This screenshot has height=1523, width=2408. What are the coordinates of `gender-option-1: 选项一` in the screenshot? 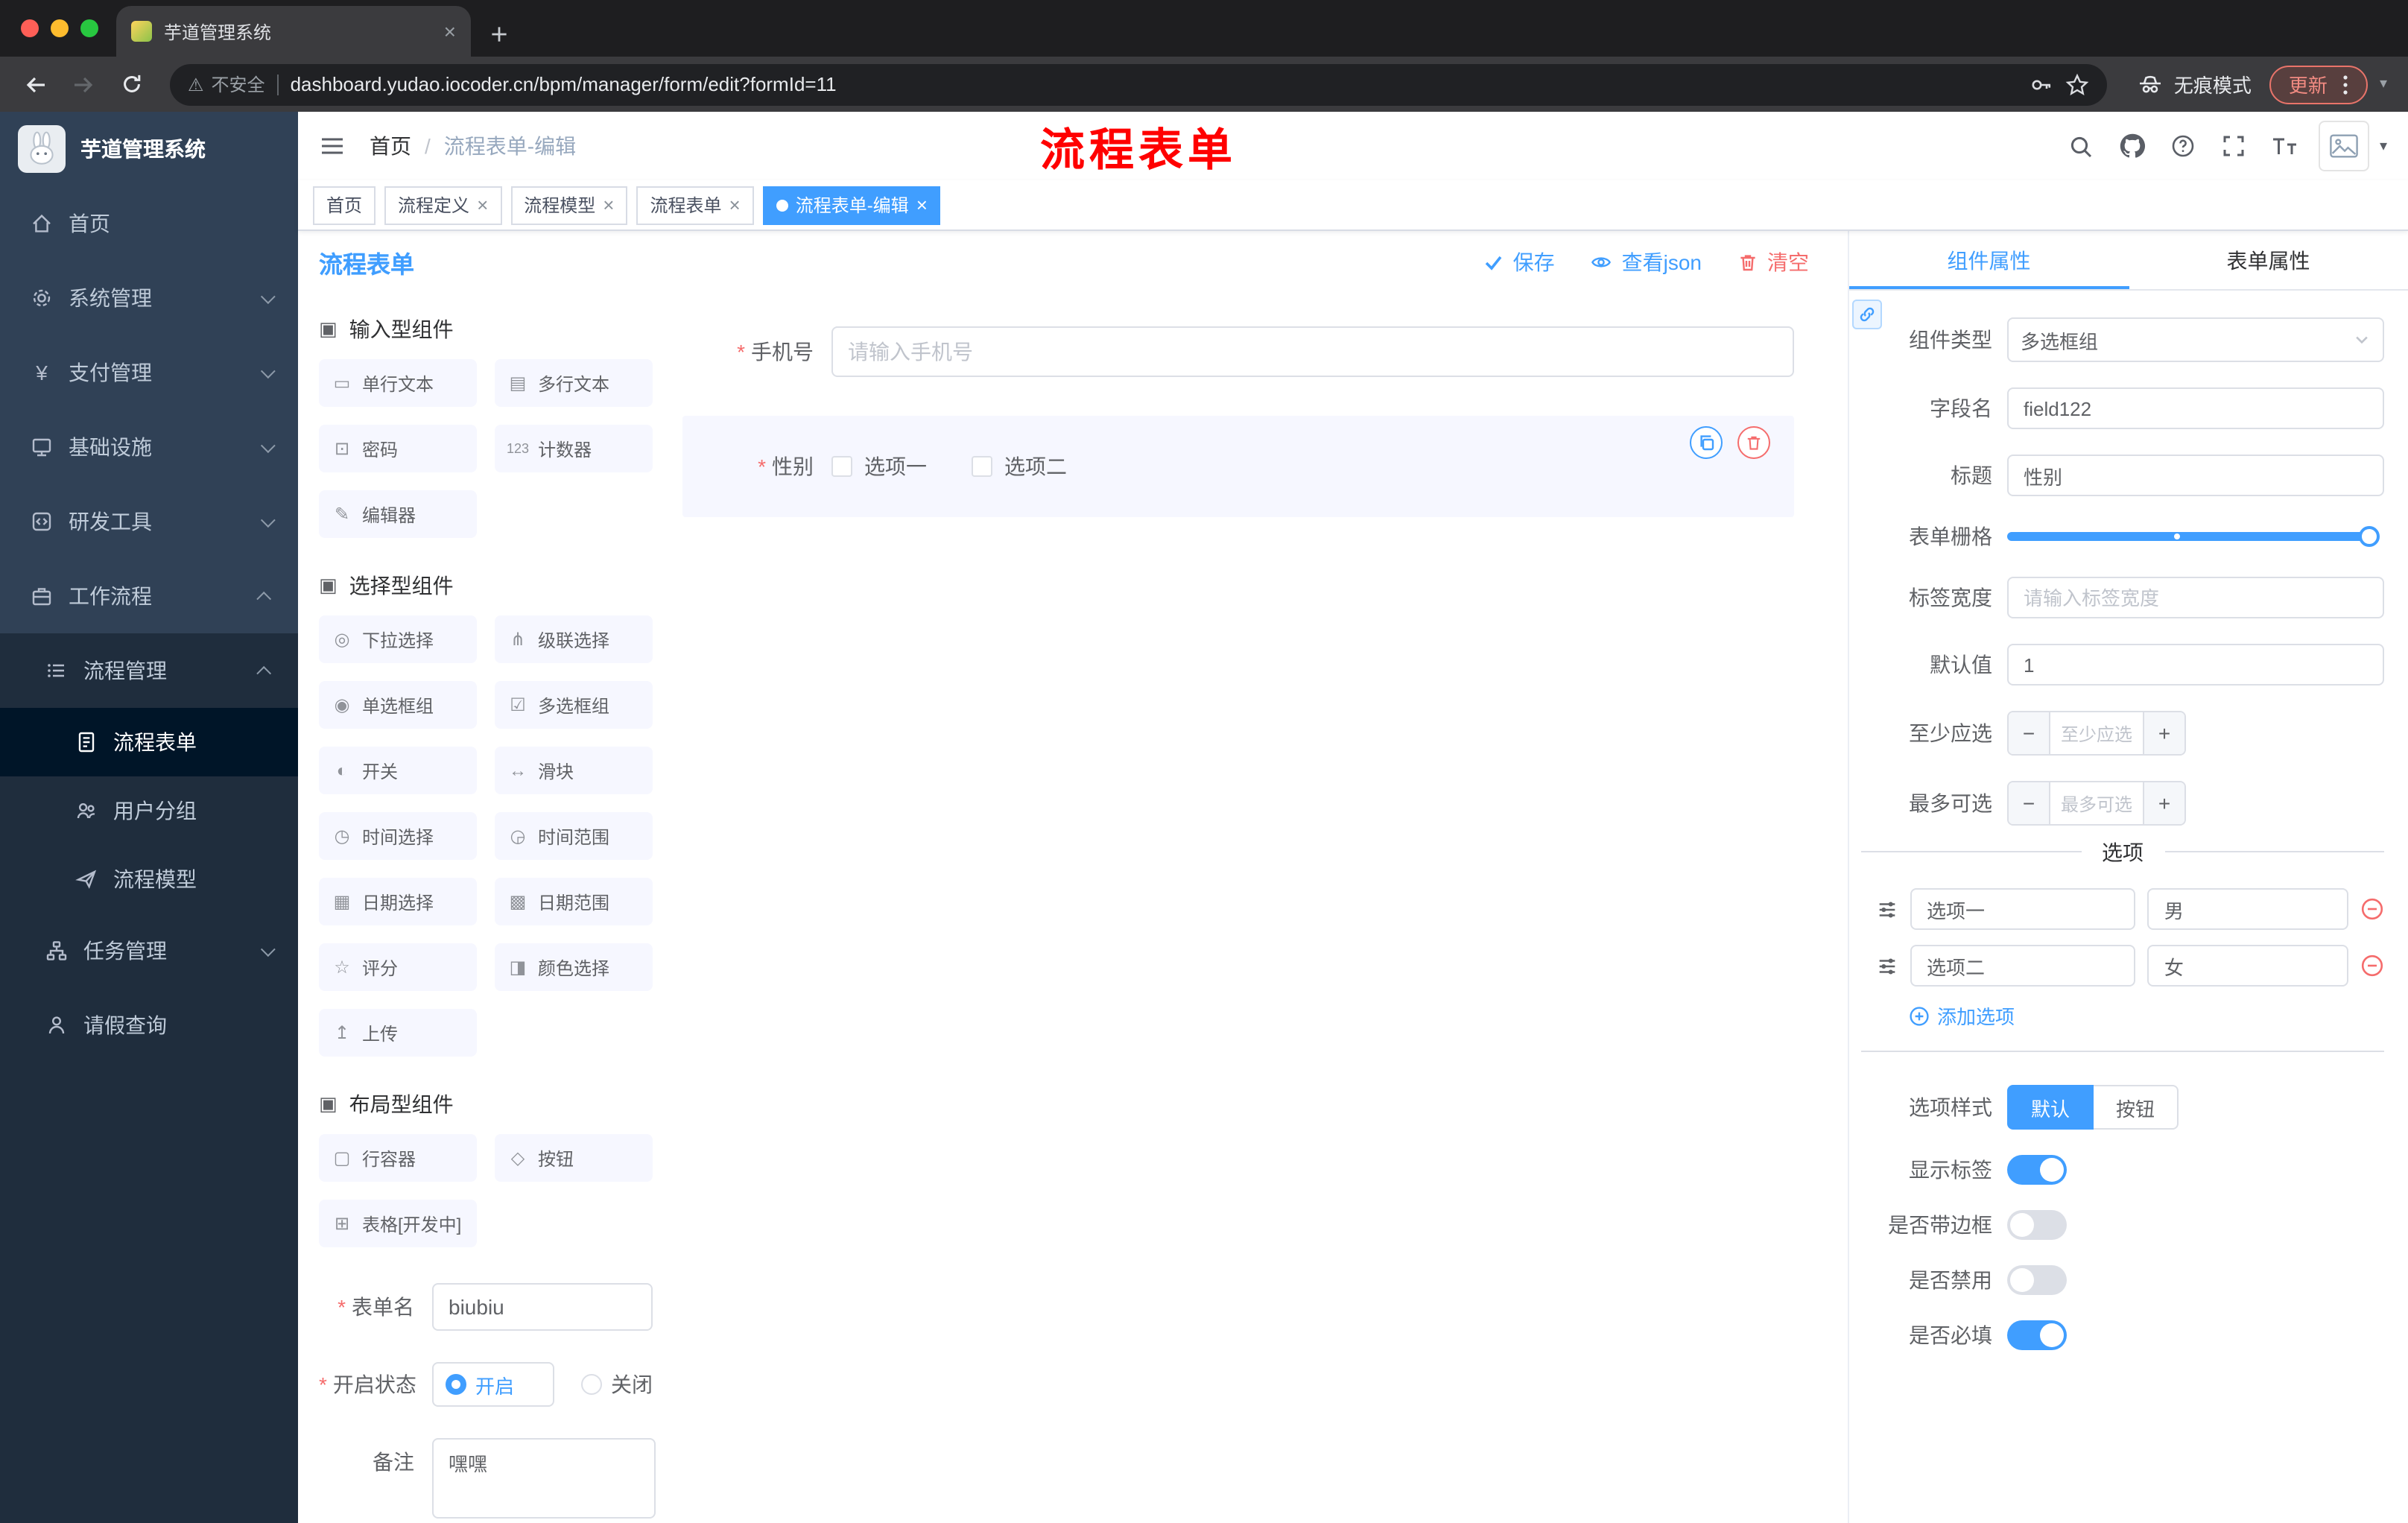 It's located at (879, 467).